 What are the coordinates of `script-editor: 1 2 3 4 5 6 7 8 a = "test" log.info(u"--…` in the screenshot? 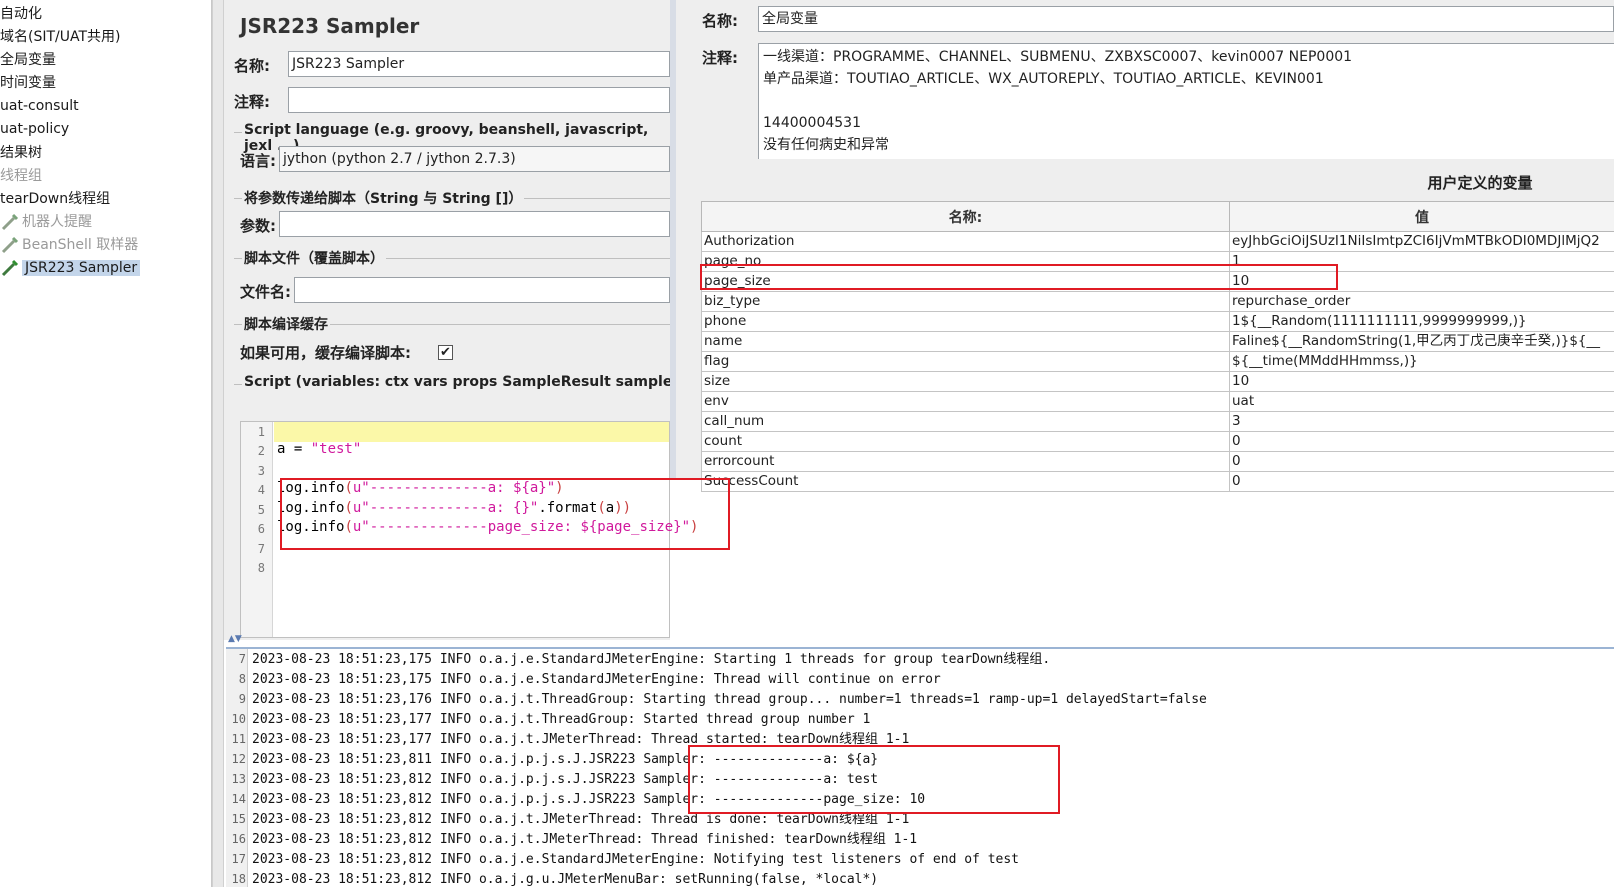 It's located at (469, 529).